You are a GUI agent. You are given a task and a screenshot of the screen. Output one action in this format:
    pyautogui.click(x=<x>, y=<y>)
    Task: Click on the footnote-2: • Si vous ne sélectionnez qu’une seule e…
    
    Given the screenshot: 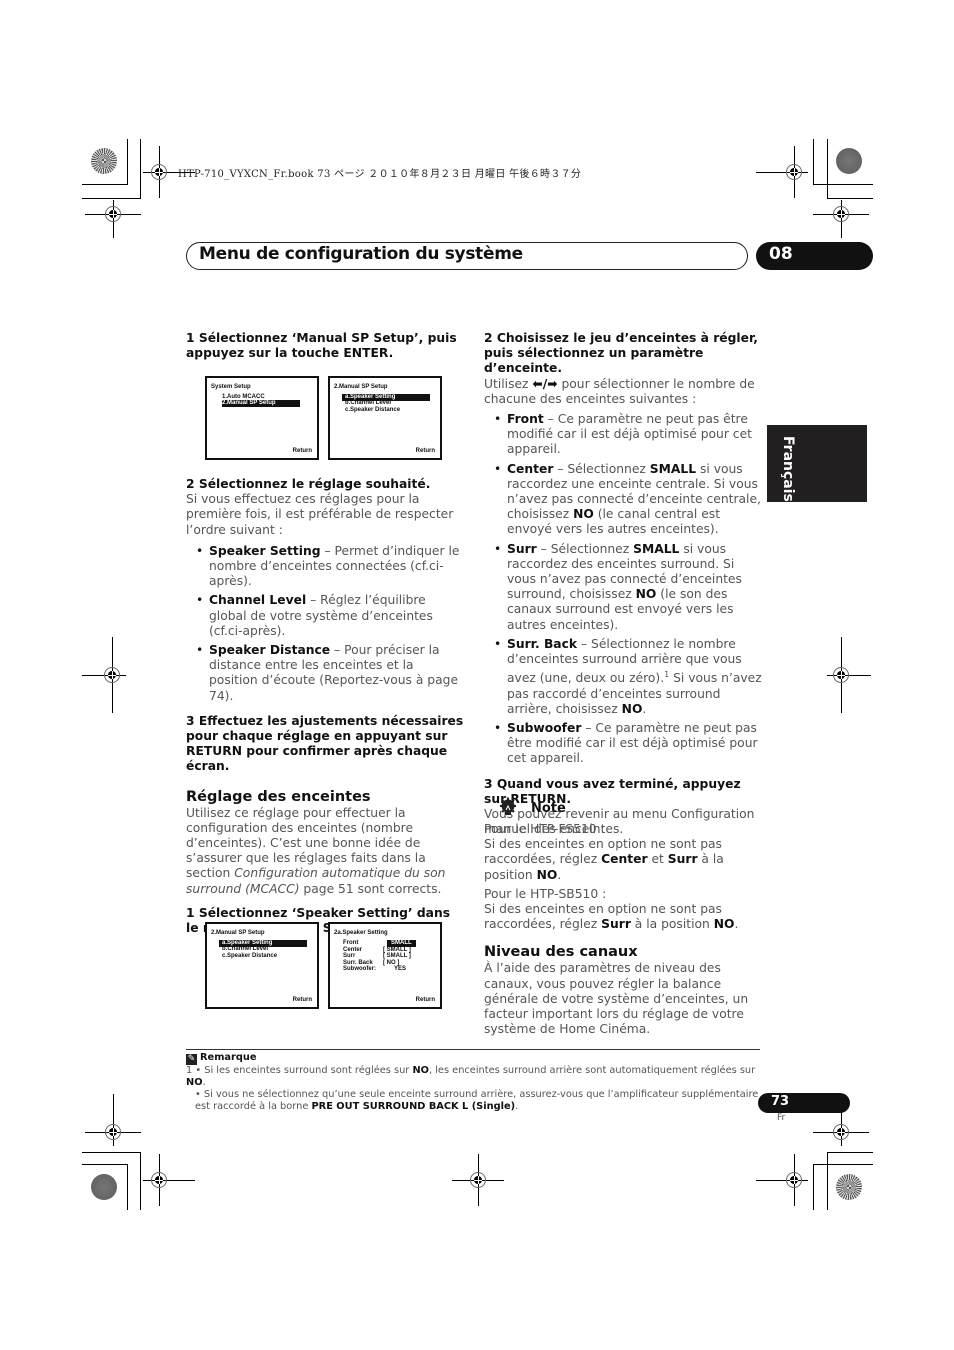 What is the action you would take?
    pyautogui.click(x=477, y=1100)
    